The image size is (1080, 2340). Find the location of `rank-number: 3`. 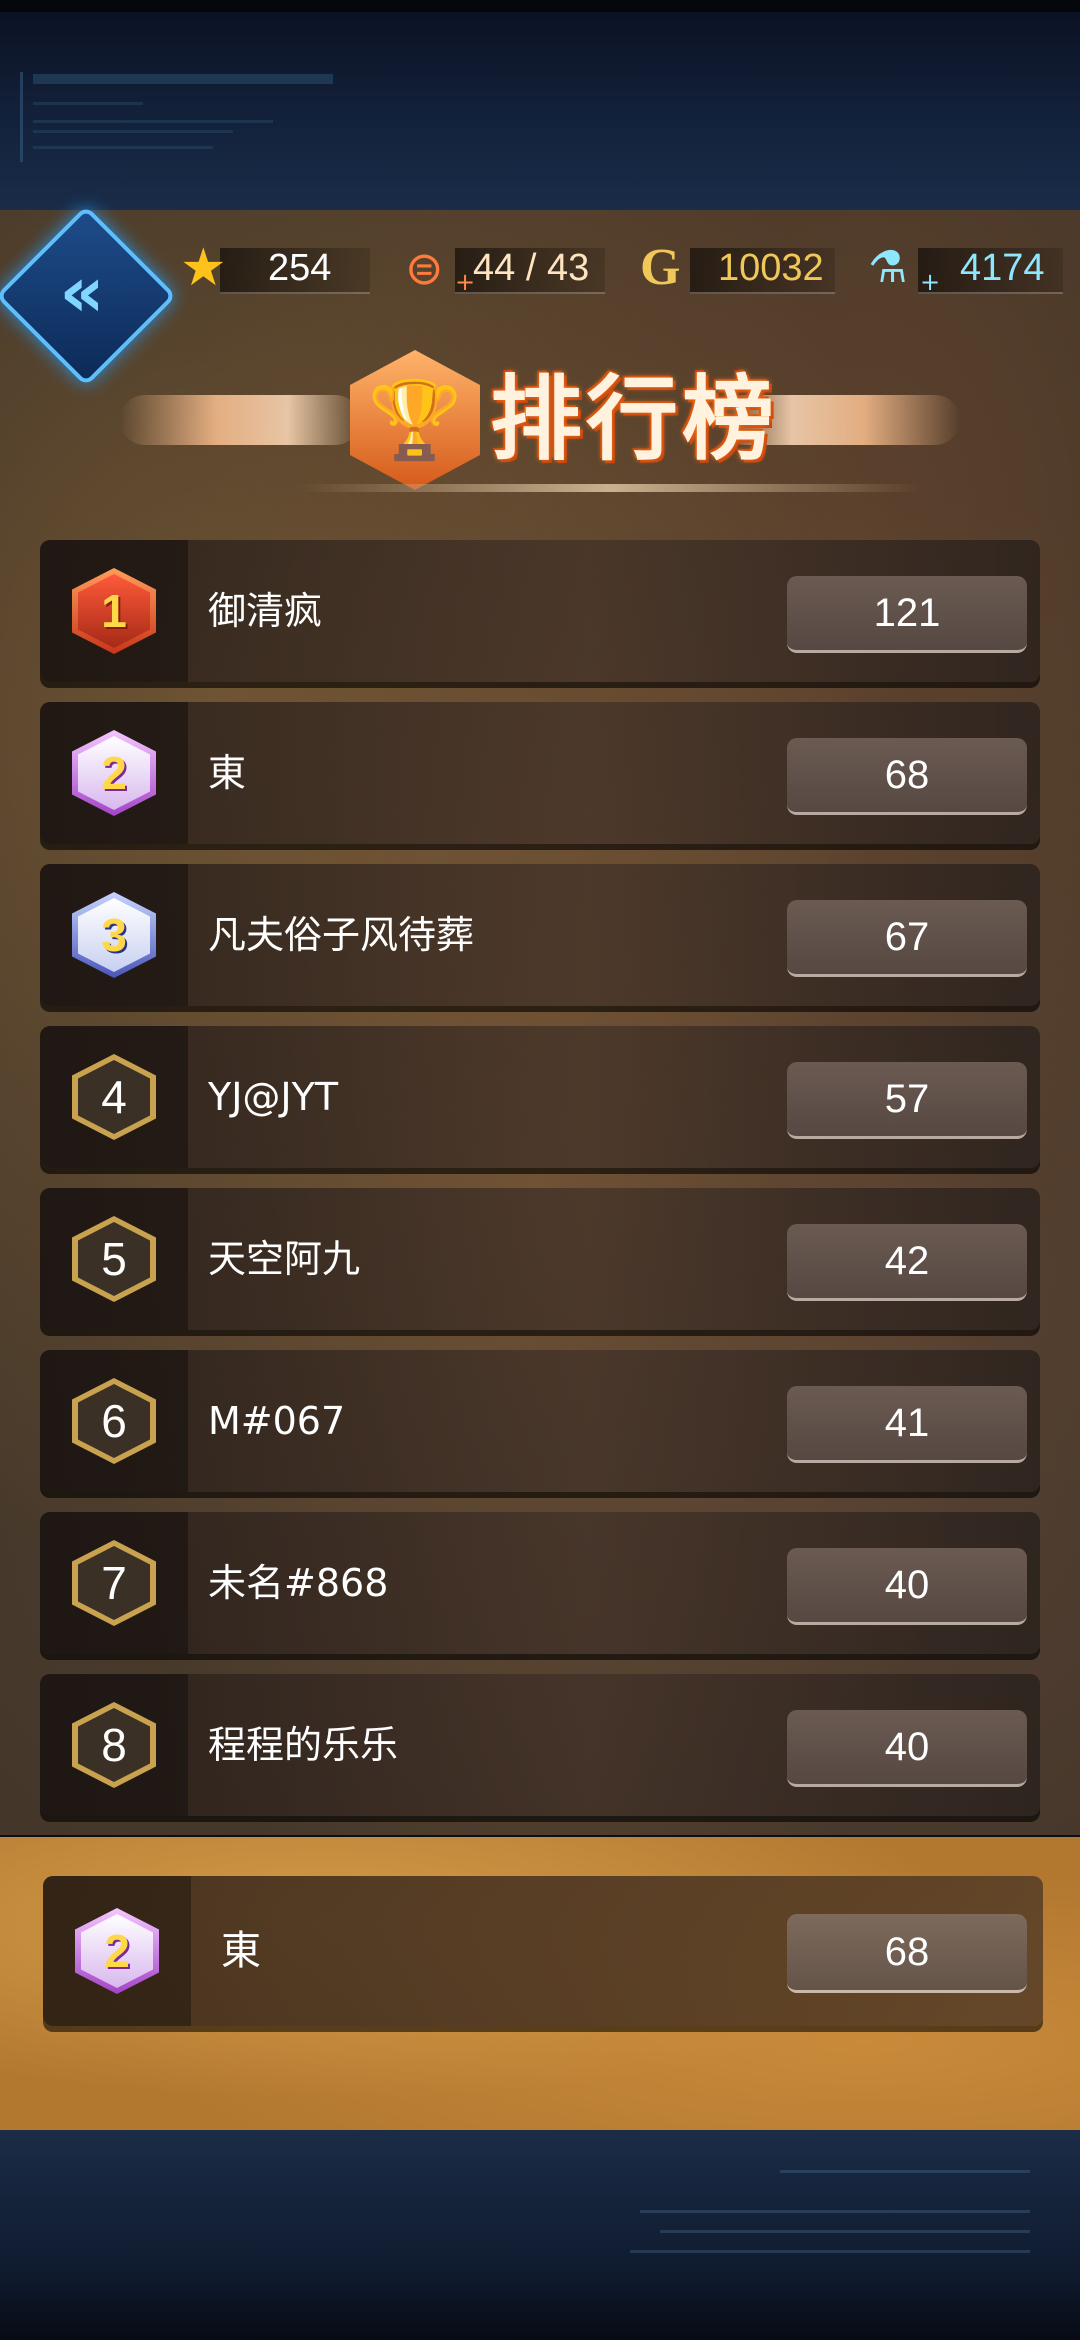

rank-number: 3 is located at coordinates (114, 935).